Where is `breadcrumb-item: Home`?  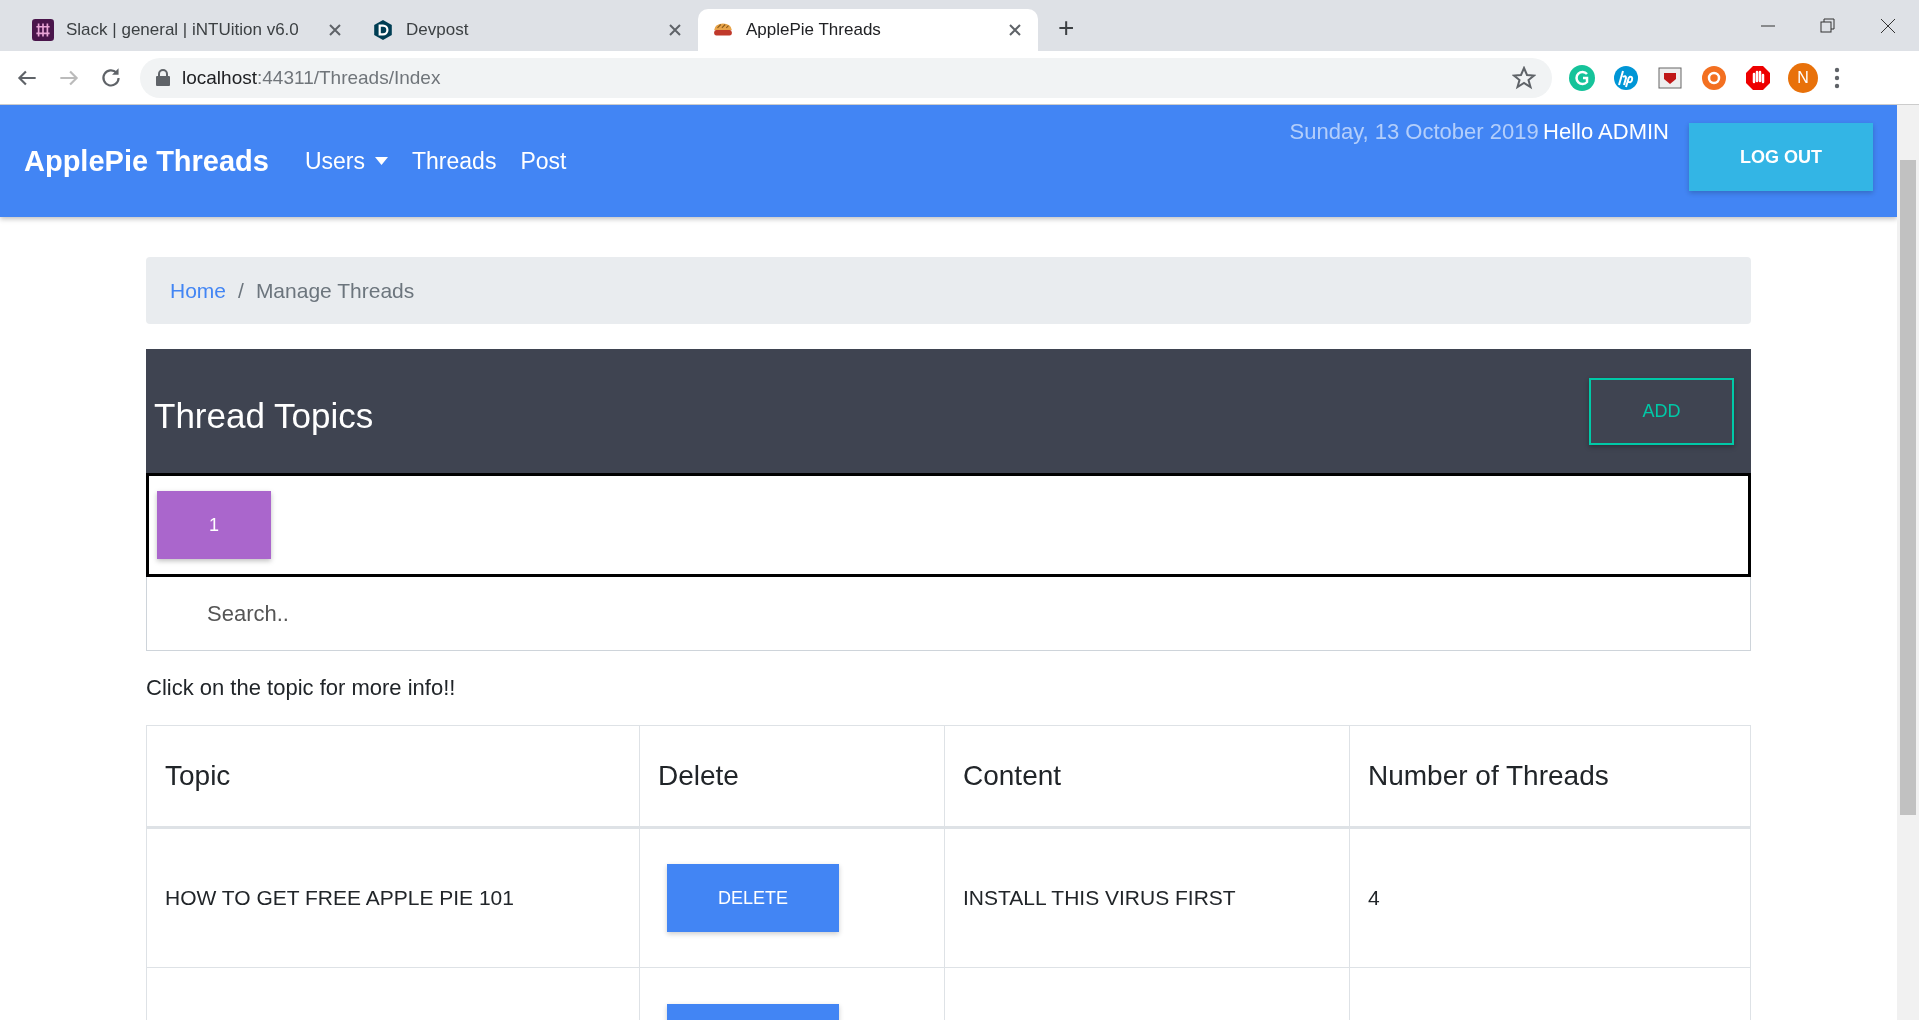 breadcrumb-item: Home is located at coordinates (198, 290).